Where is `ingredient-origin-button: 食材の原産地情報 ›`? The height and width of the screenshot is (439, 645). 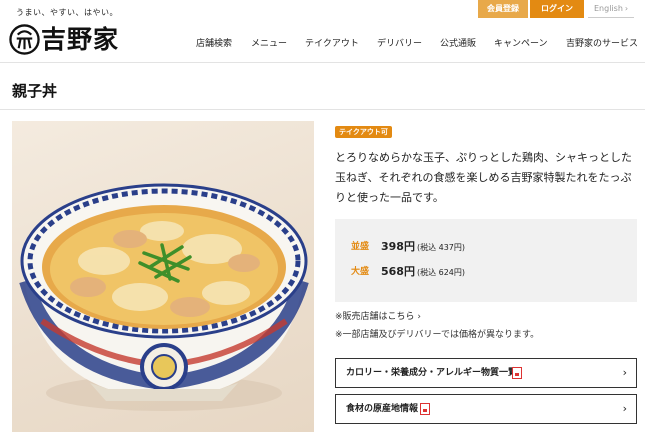 ingredient-origin-button: 食材の原産地情報 › is located at coordinates (486, 409).